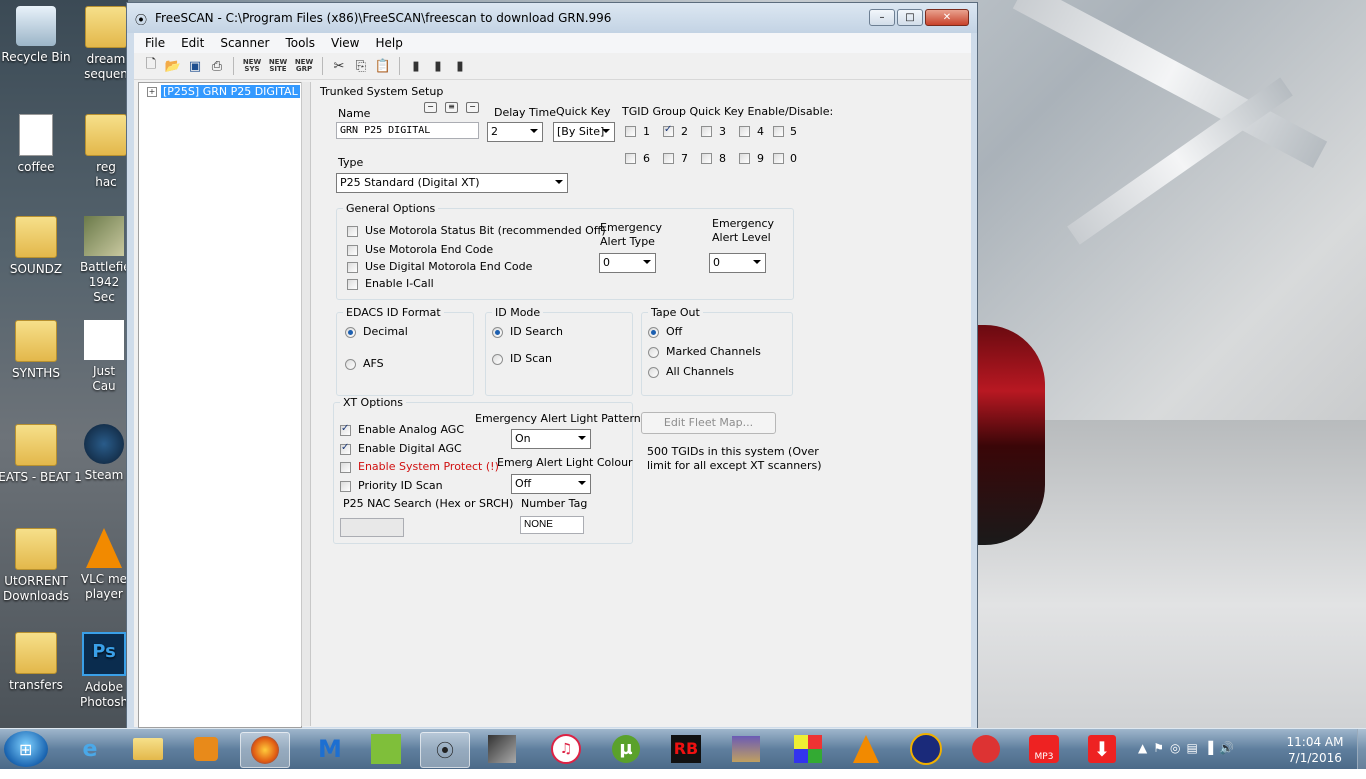  Describe the element at coordinates (668, 130) in the screenshot. I see `tgid-key-2-checkbox` at that location.